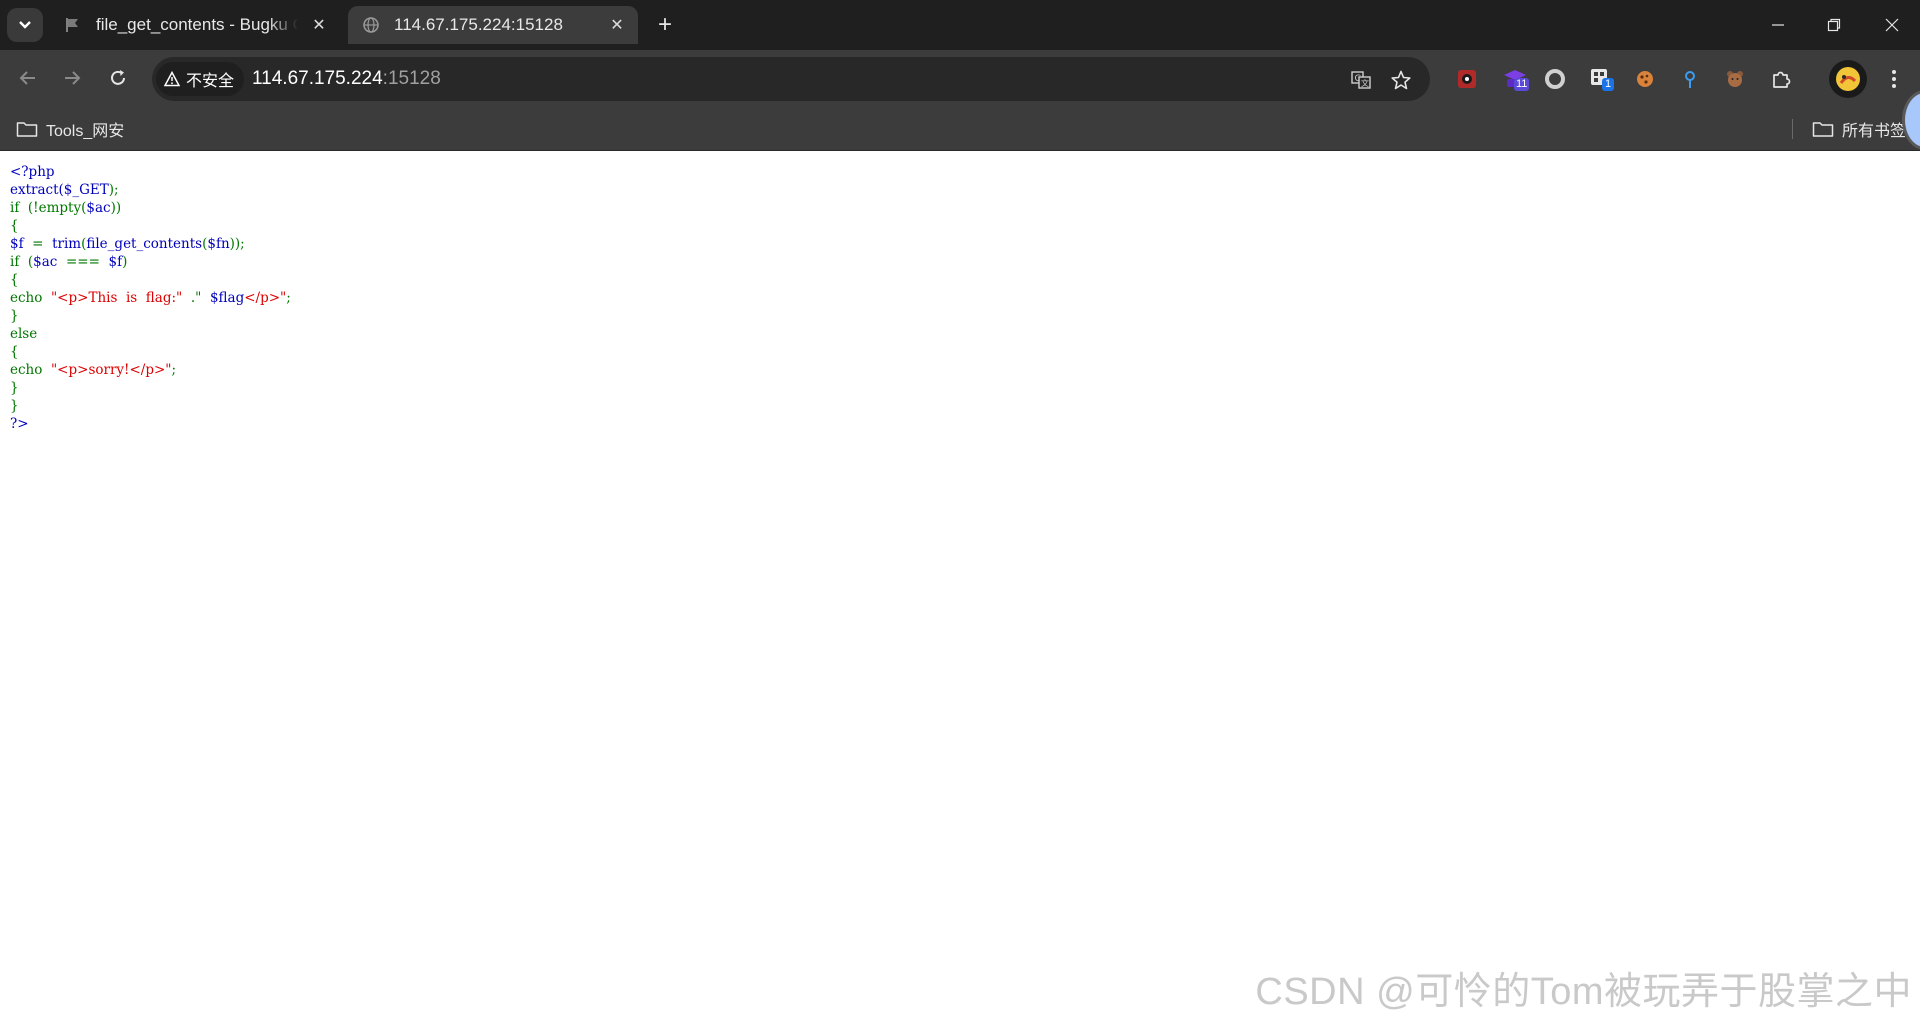 The height and width of the screenshot is (1019, 1920). I want to click on tab-bugku: file_get_contents - Bugku CTF ✕, so click(195, 25).